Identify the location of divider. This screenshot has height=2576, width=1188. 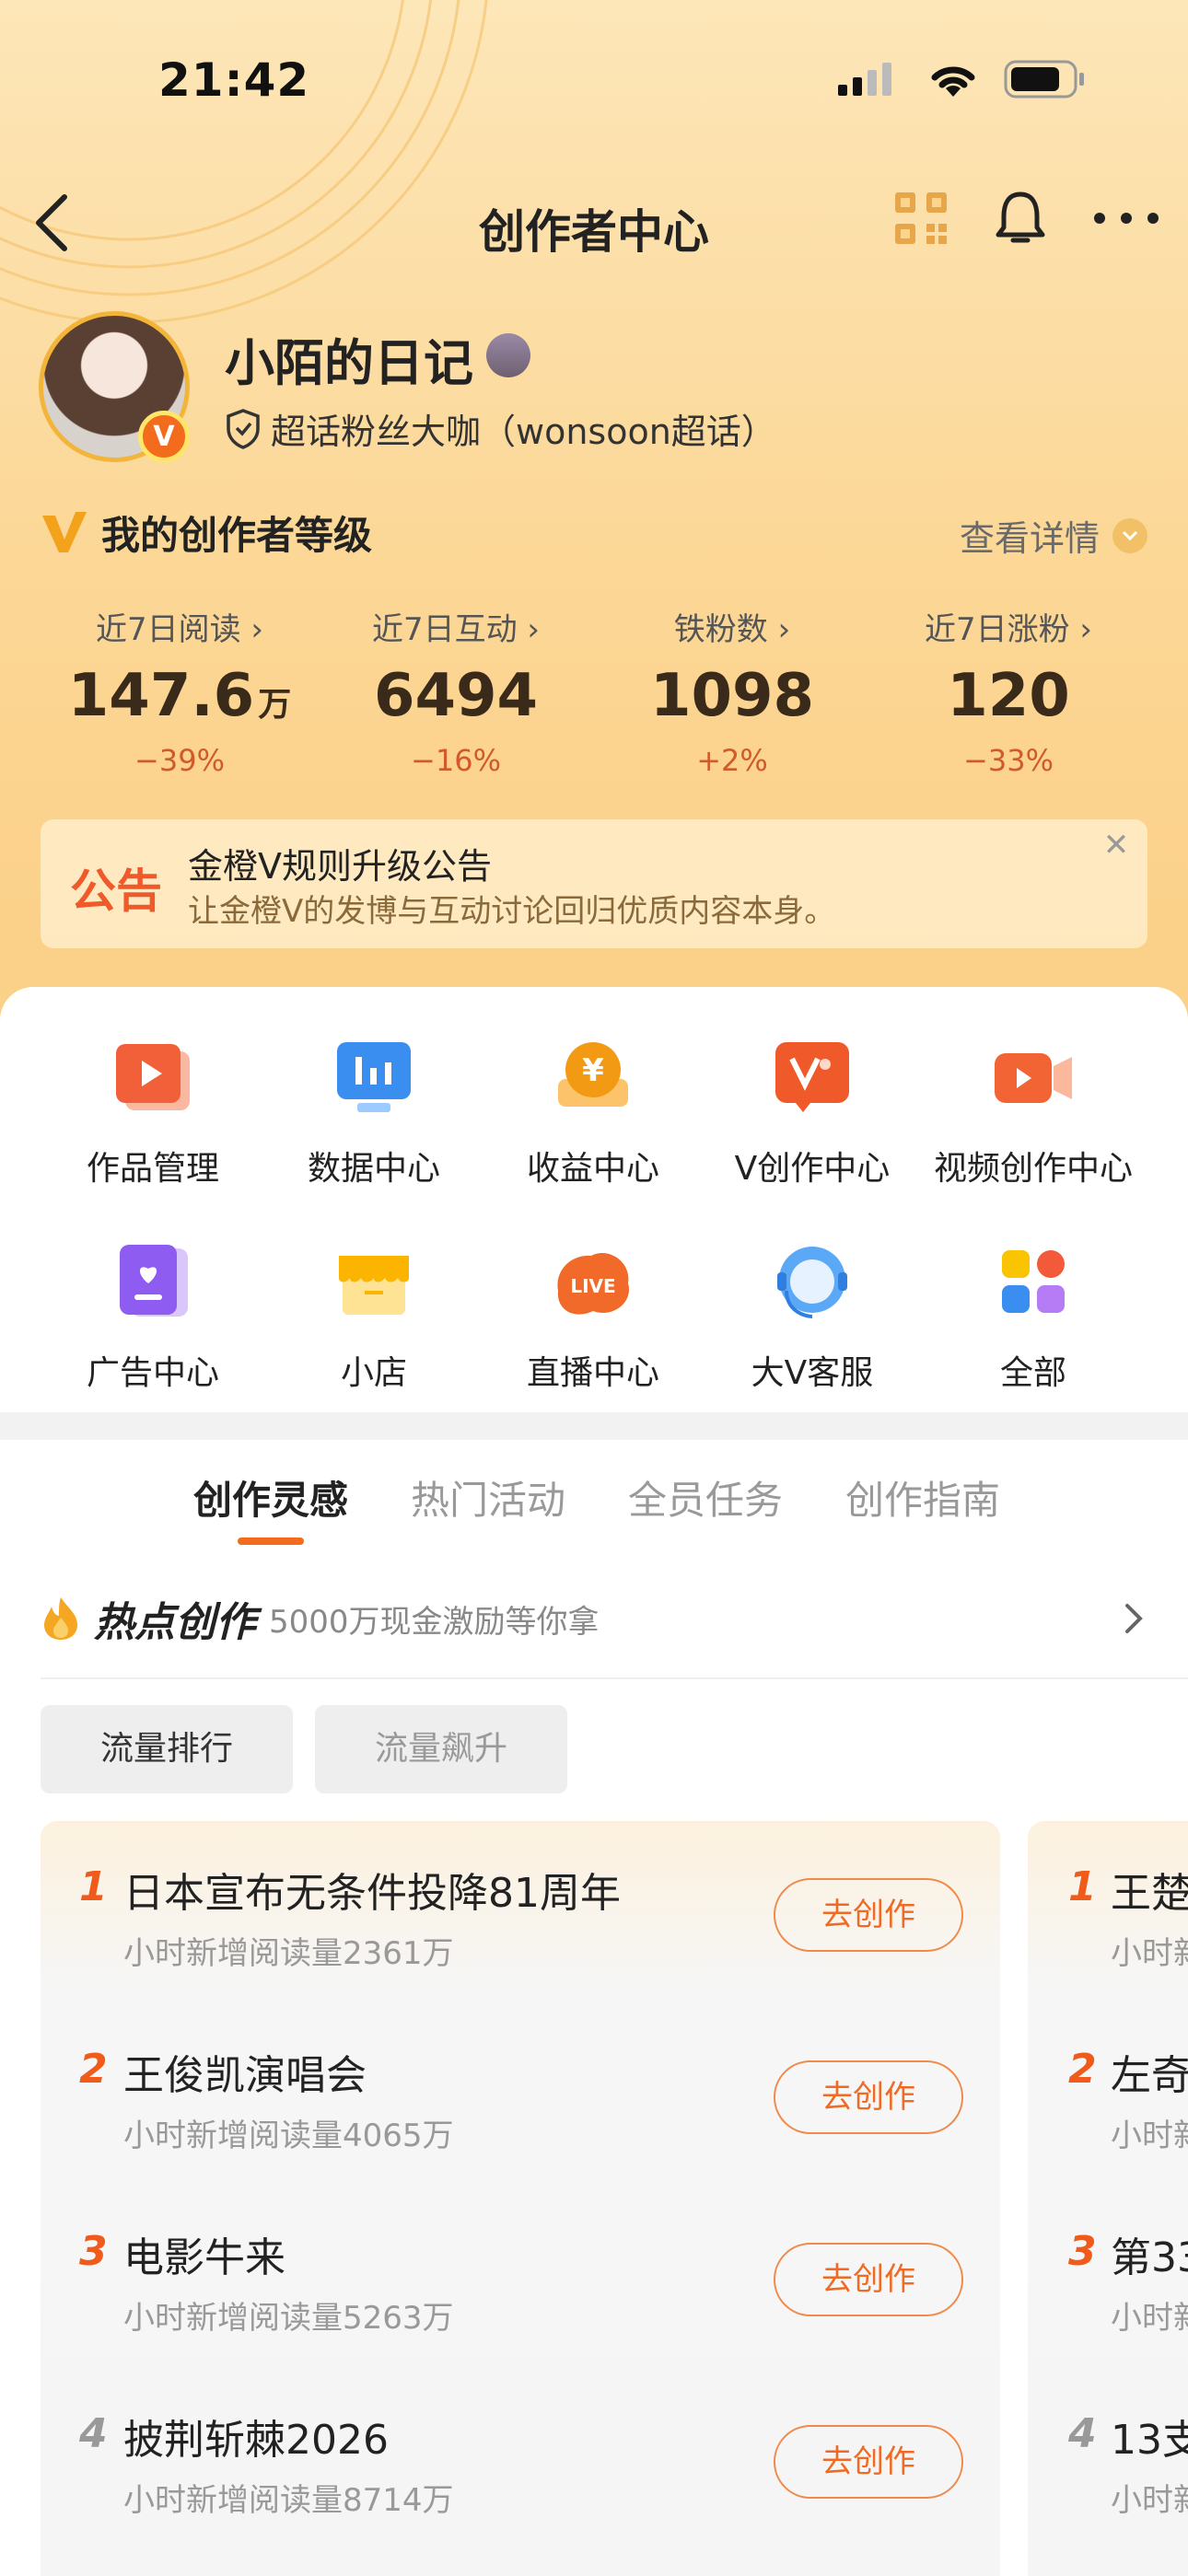
(614, 1678).